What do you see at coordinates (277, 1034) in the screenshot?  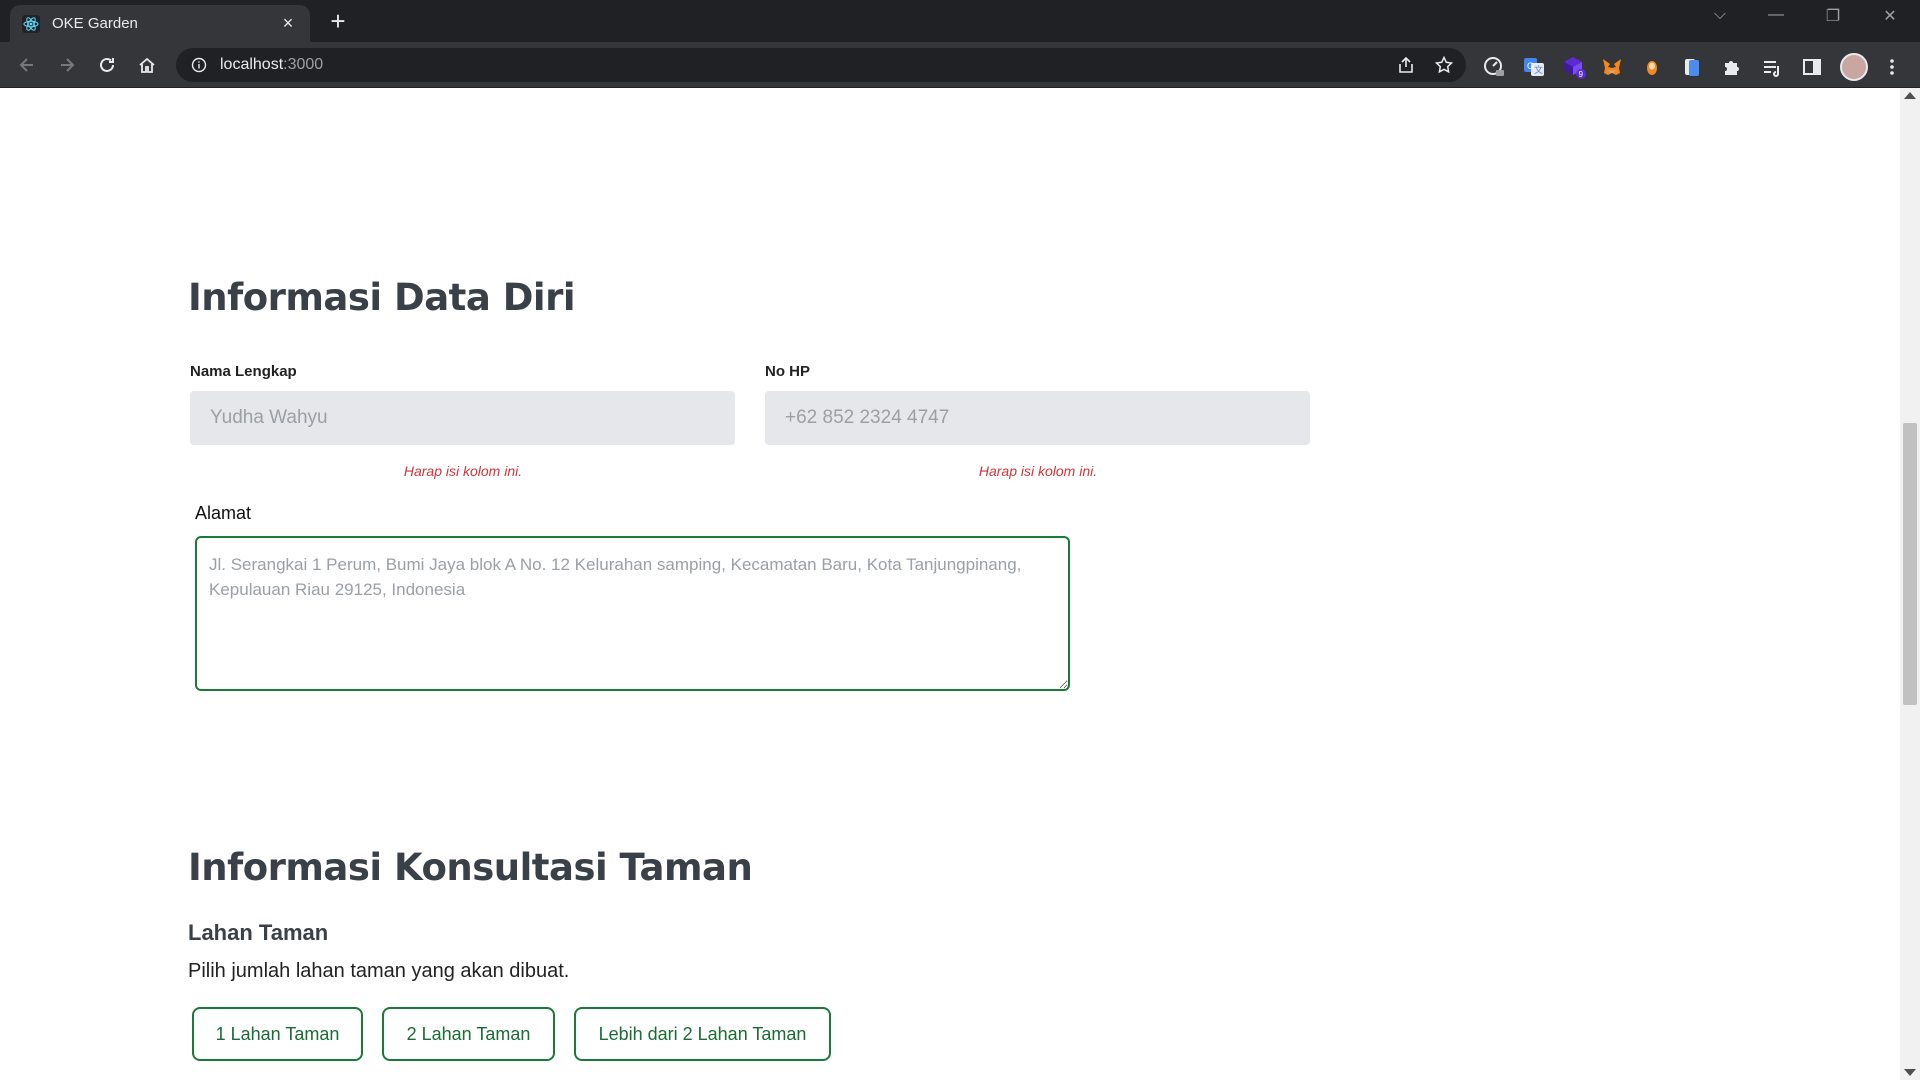 I see `option-1-lahan-button: 1 Lahan Taman` at bounding box center [277, 1034].